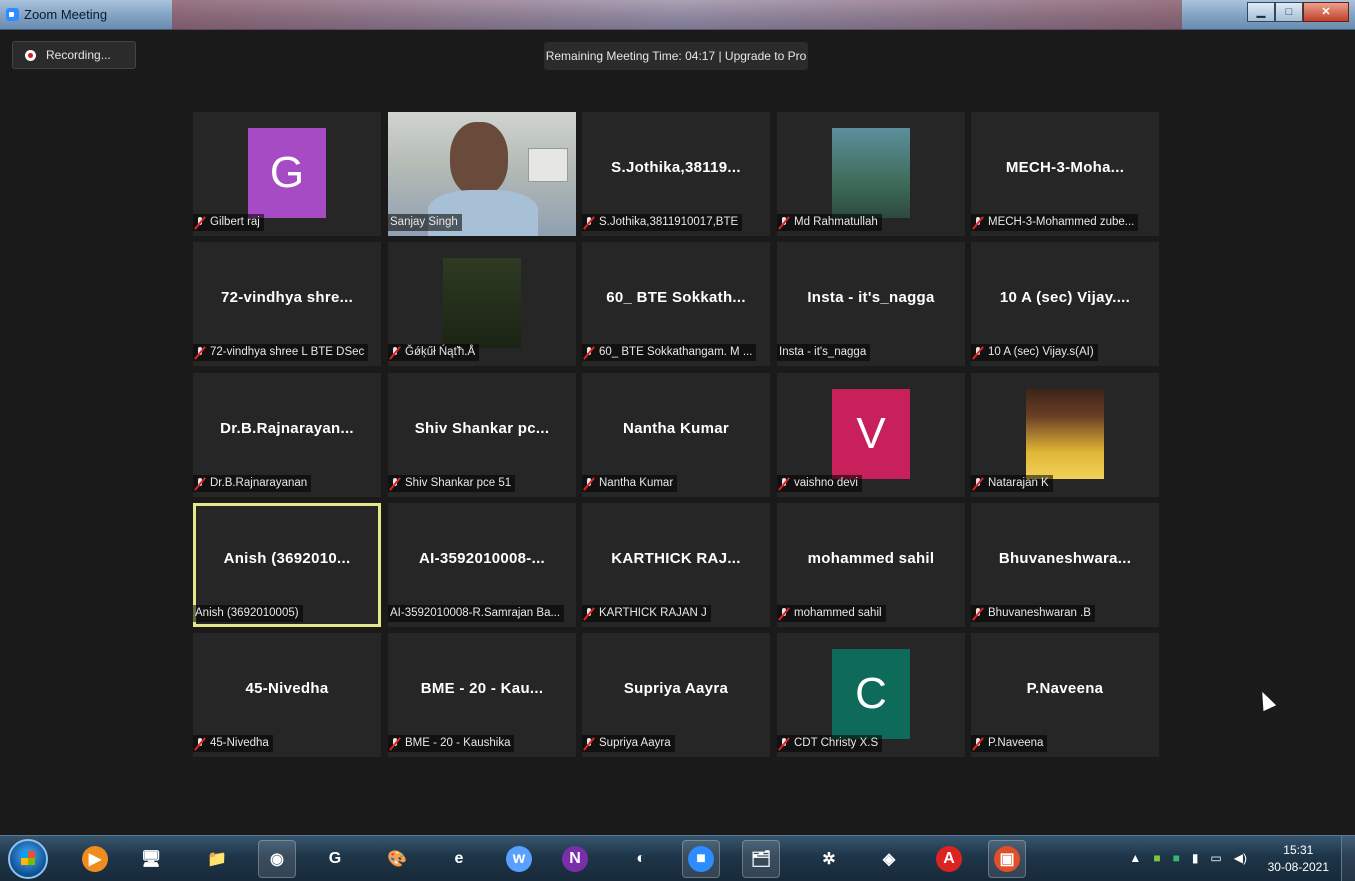 This screenshot has width=1355, height=881. Describe the element at coordinates (1266, 700) in the screenshot. I see `mouse-cursor-icon` at that location.